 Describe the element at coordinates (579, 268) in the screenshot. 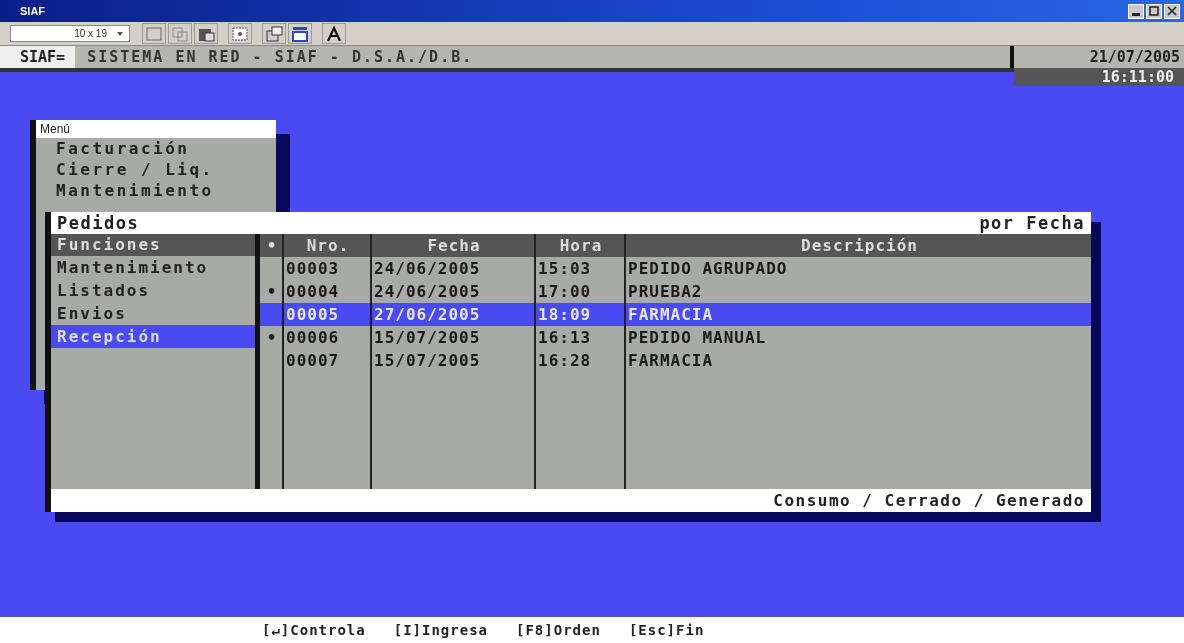

I see `table-cell: 15:03` at that location.